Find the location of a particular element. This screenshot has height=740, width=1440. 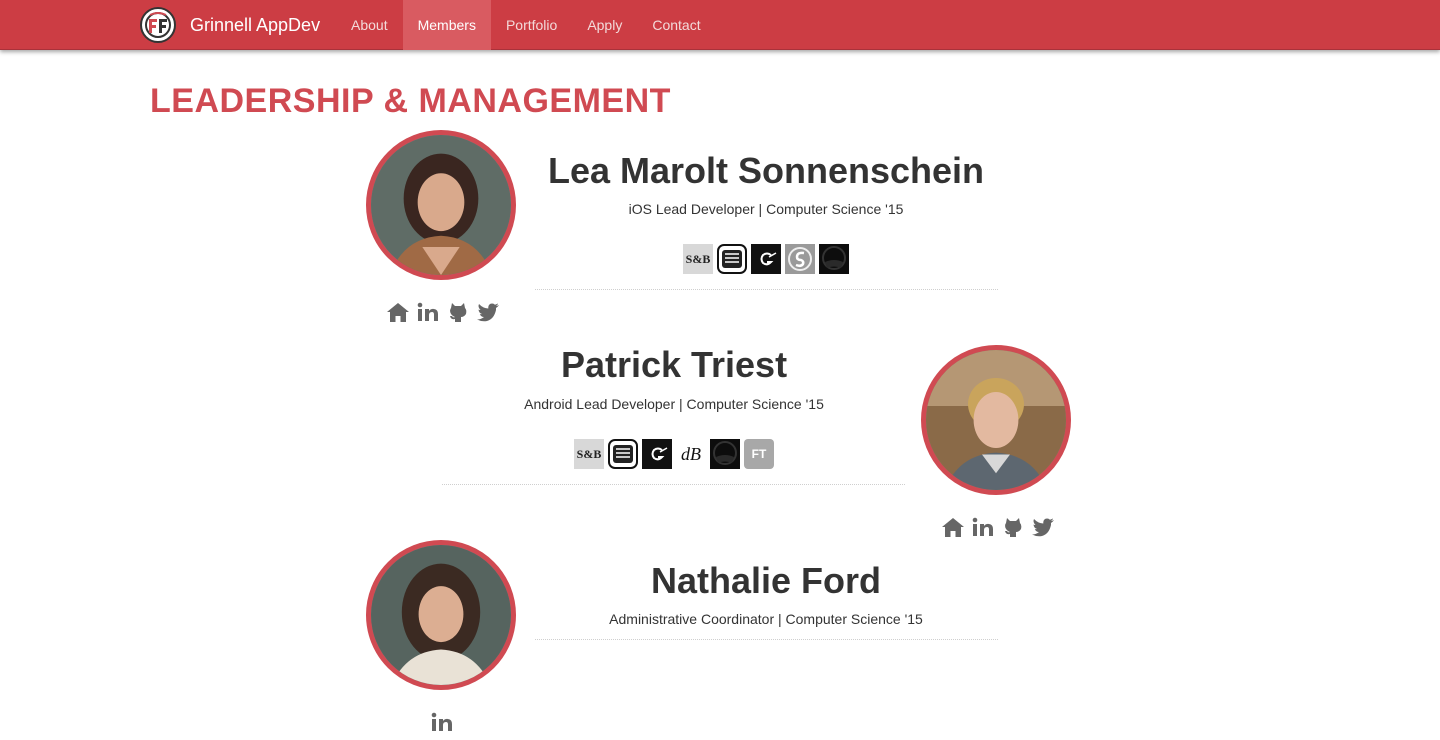

member-apps-patrick: S&B dB FT is located at coordinates (674, 454).